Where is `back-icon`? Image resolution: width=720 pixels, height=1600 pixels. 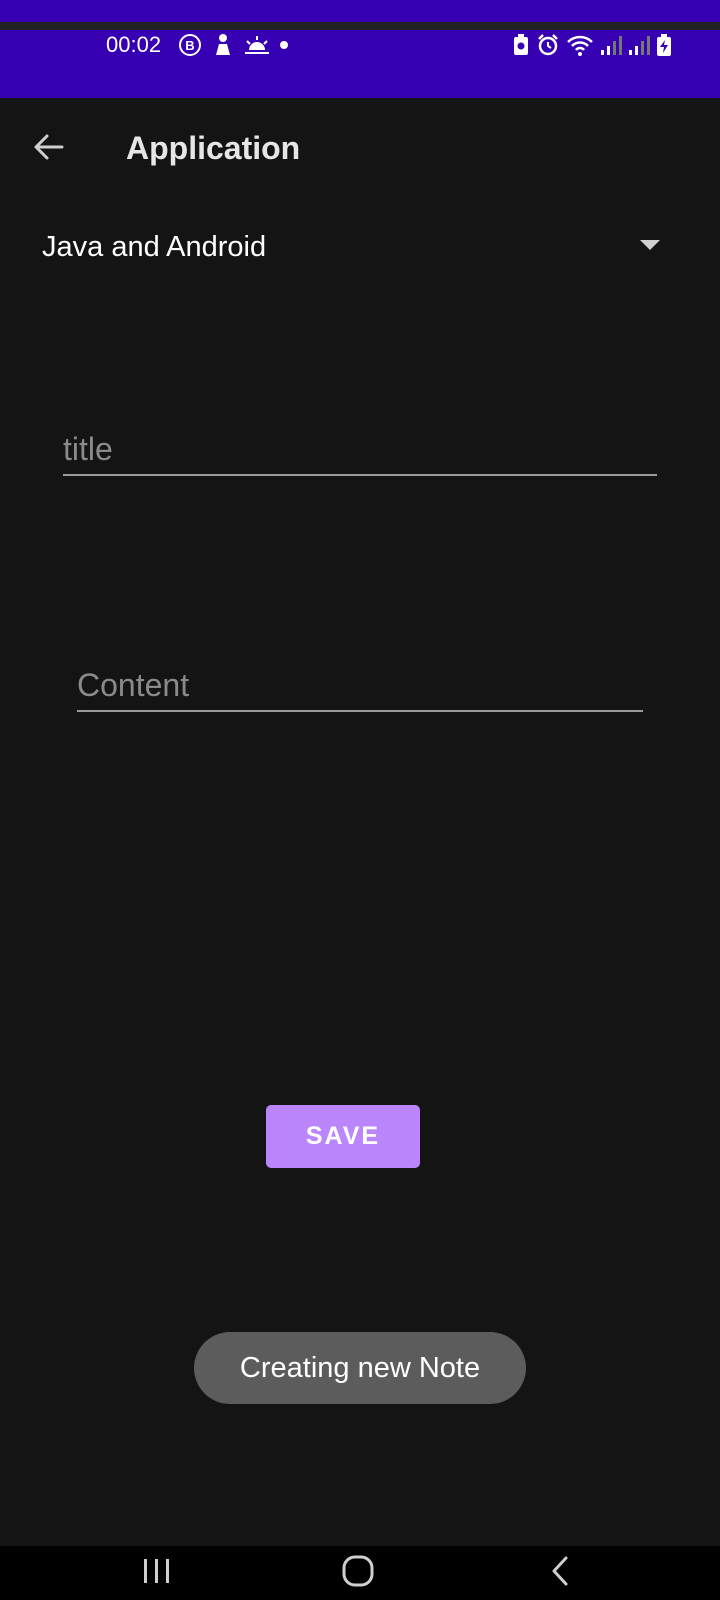
back-icon is located at coordinates (560, 1573).